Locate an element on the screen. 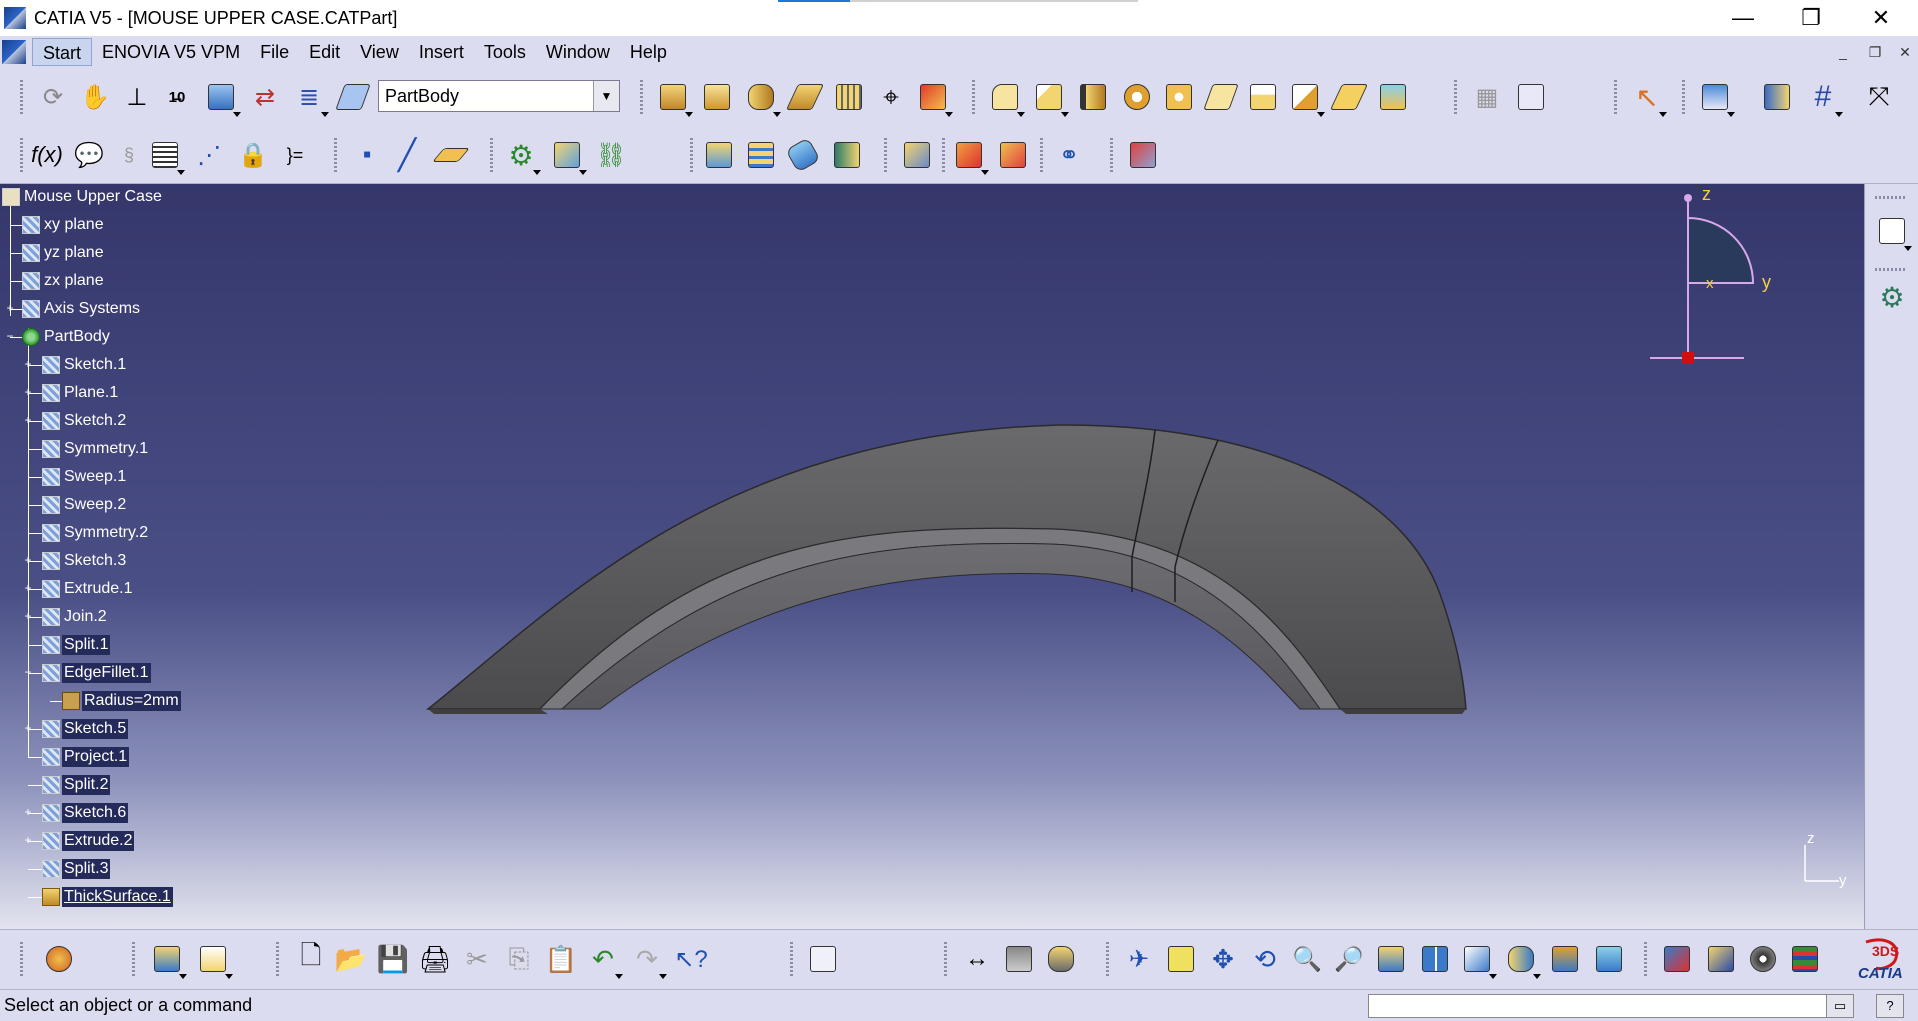  plane-create-icon is located at coordinates (451, 155).